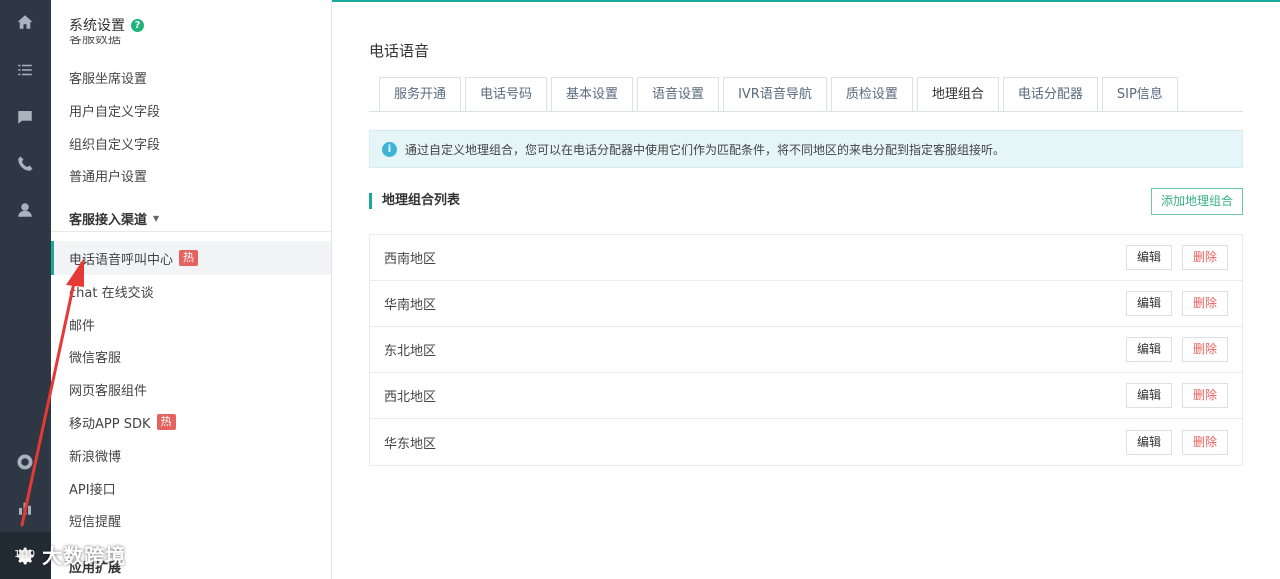 Image resolution: width=1280 pixels, height=579 pixels. Describe the element at coordinates (414, 201) in the screenshot. I see `section-title: 地理组合列表` at that location.